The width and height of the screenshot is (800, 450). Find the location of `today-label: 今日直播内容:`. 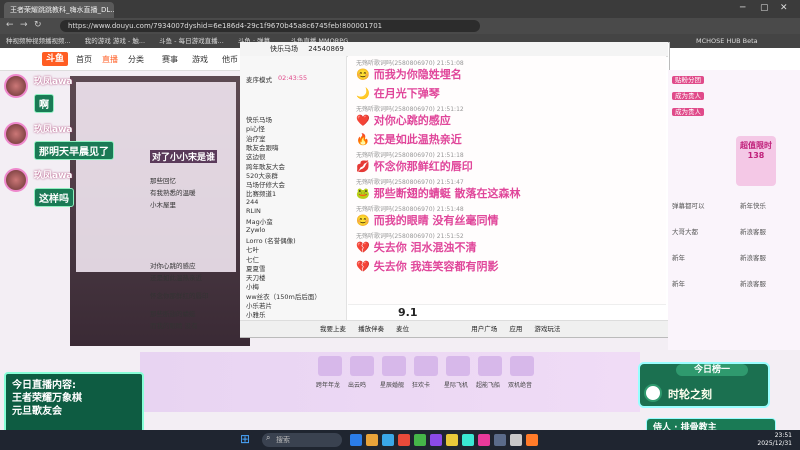

today-label: 今日直播内容: is located at coordinates (44, 385).